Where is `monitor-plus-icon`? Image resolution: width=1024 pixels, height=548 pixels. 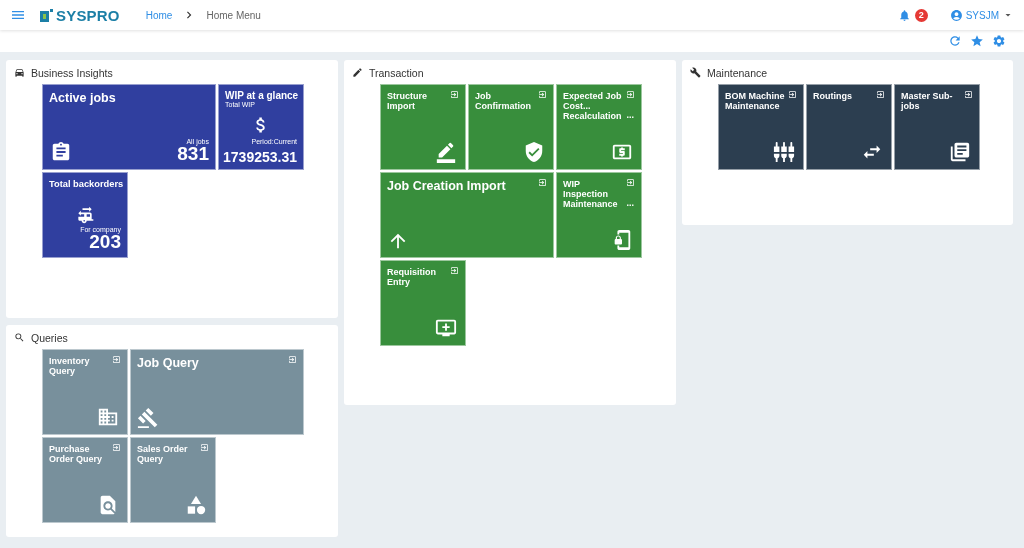
monitor-plus-icon is located at coordinates (446, 328).